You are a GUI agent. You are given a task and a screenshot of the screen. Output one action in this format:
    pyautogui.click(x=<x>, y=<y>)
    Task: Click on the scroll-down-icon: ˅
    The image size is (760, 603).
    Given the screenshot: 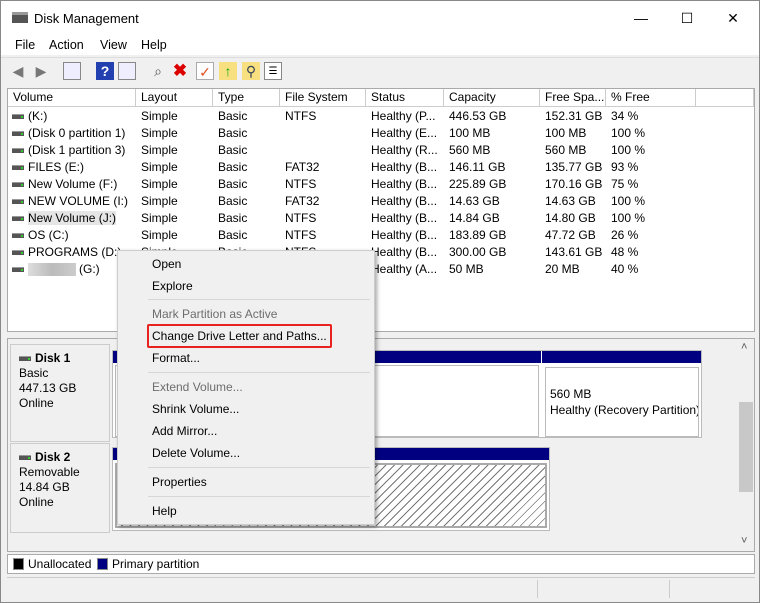 What is the action you would take?
    pyautogui.click(x=744, y=541)
    